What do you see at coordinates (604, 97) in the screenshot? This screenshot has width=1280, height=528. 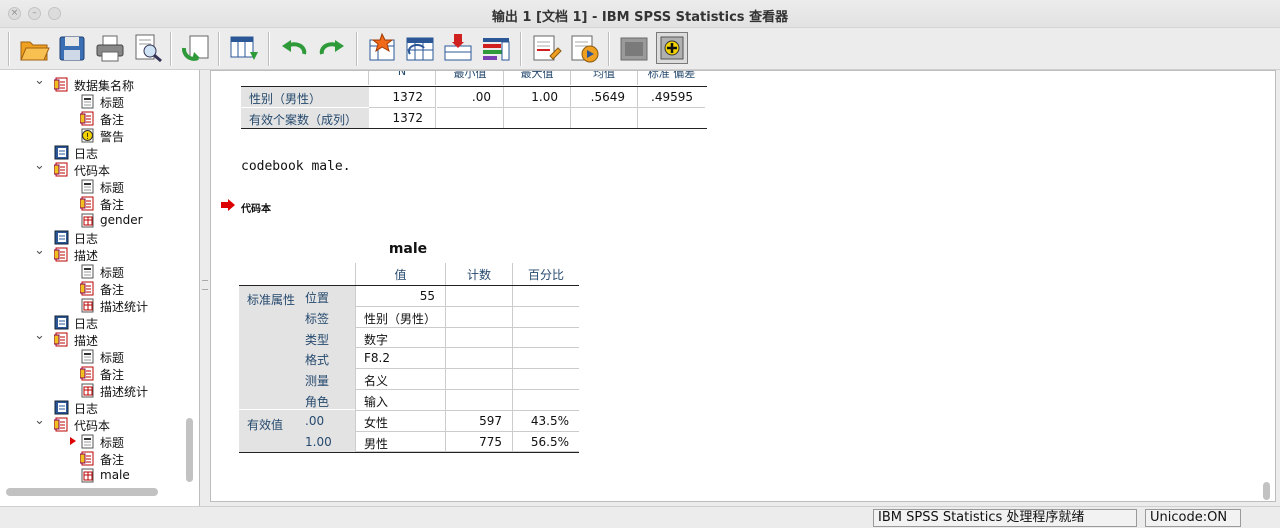 I see `descriptives-cell: .5649` at bounding box center [604, 97].